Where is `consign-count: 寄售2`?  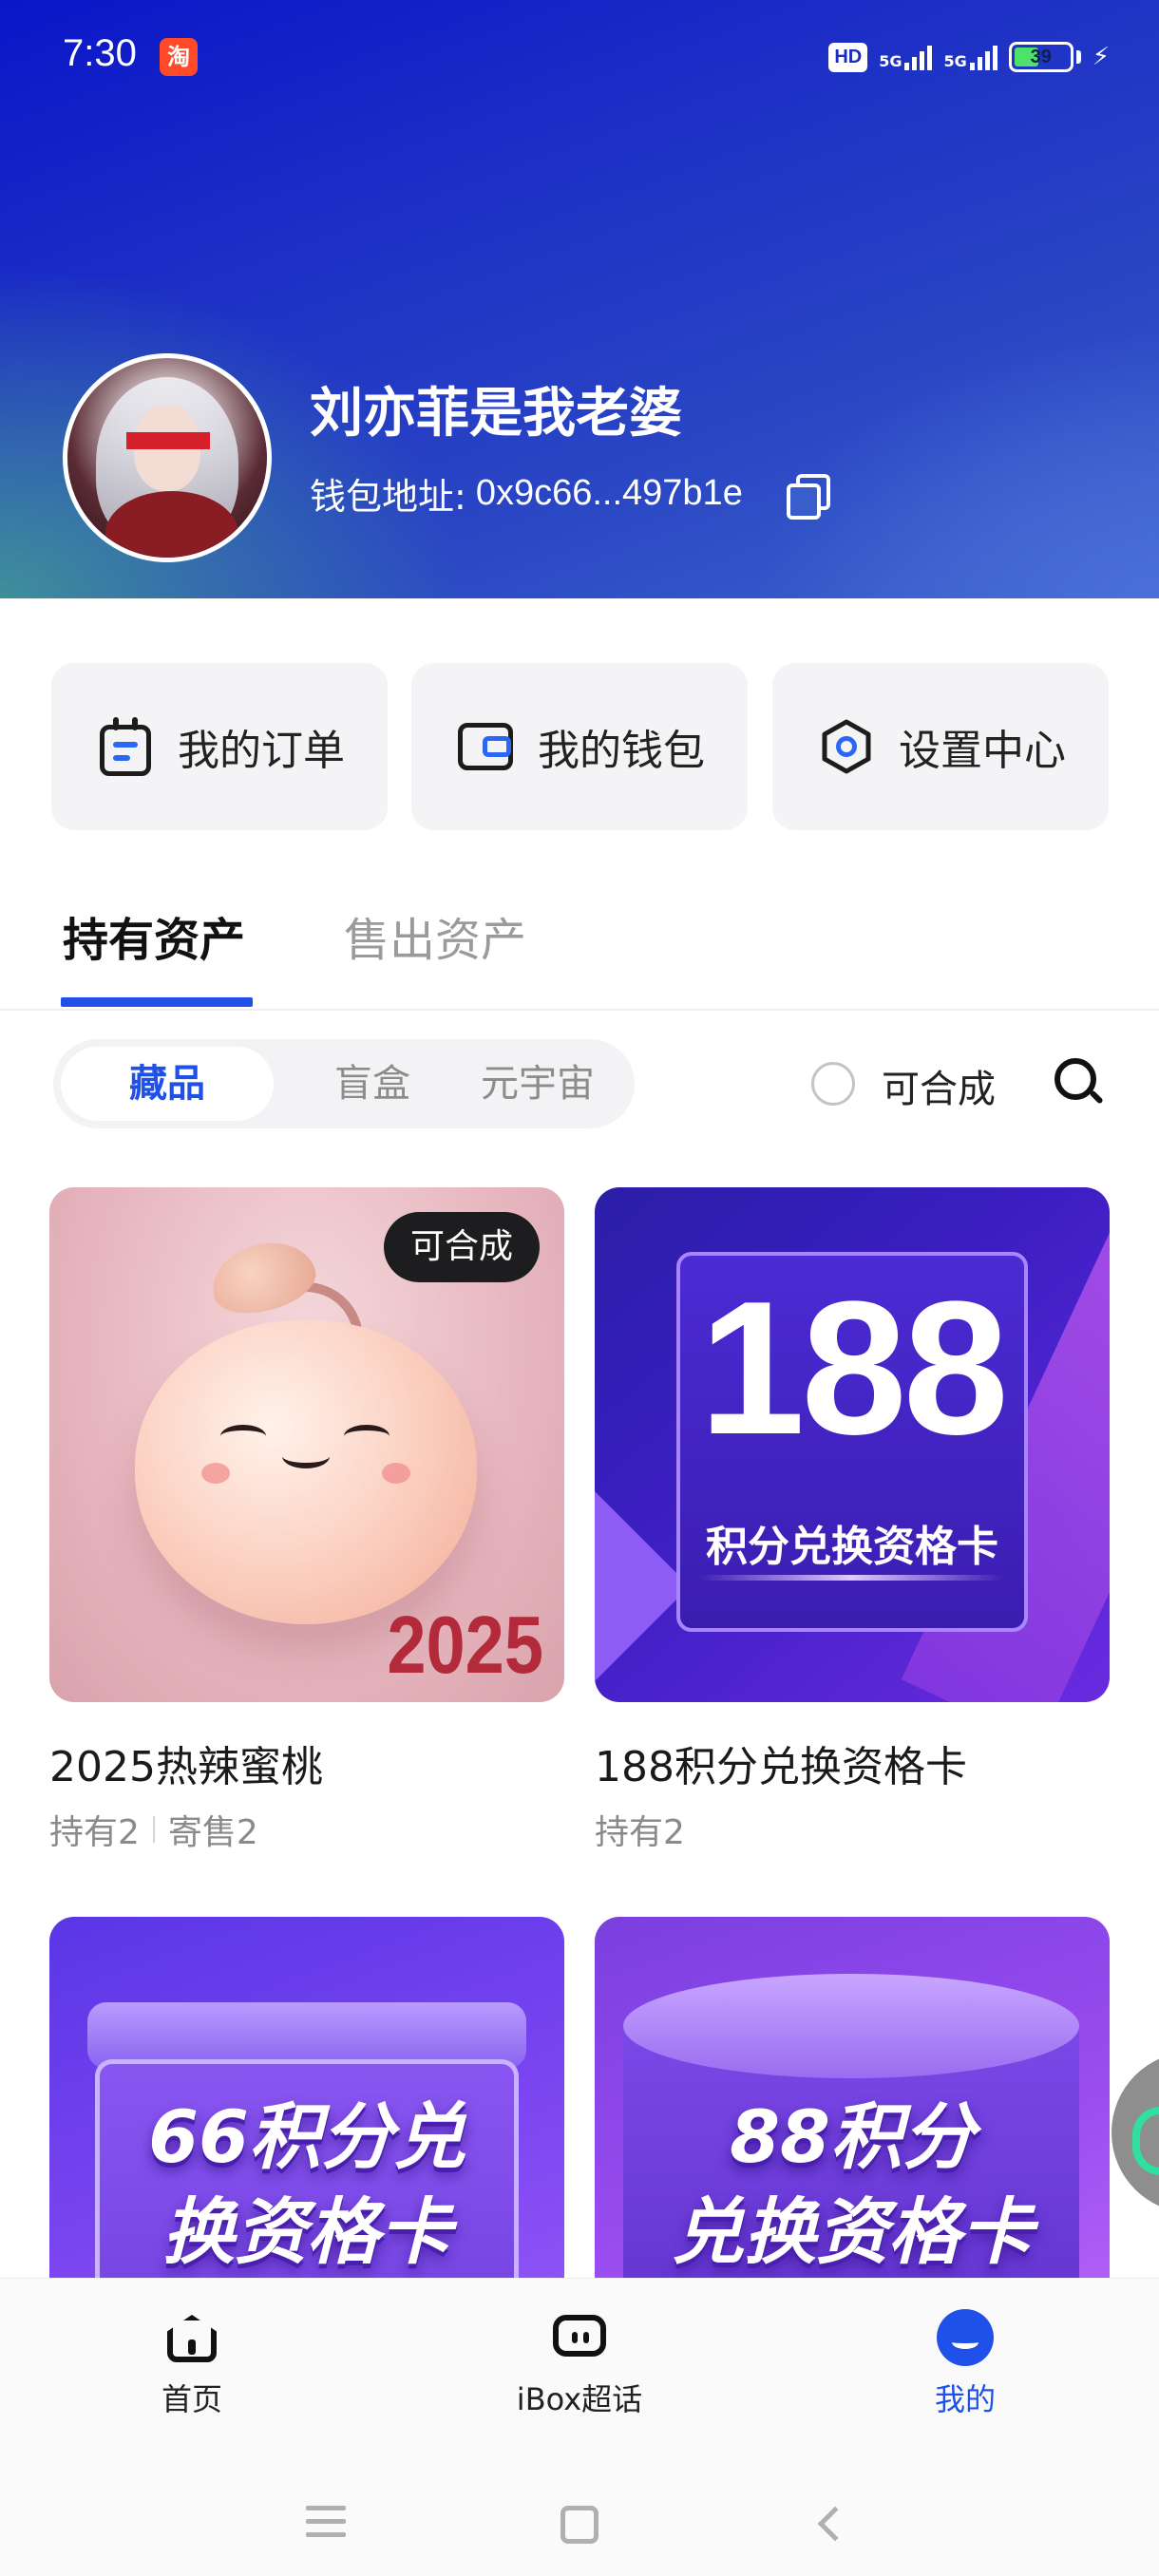
consign-count: 寄售2 is located at coordinates (212, 1832).